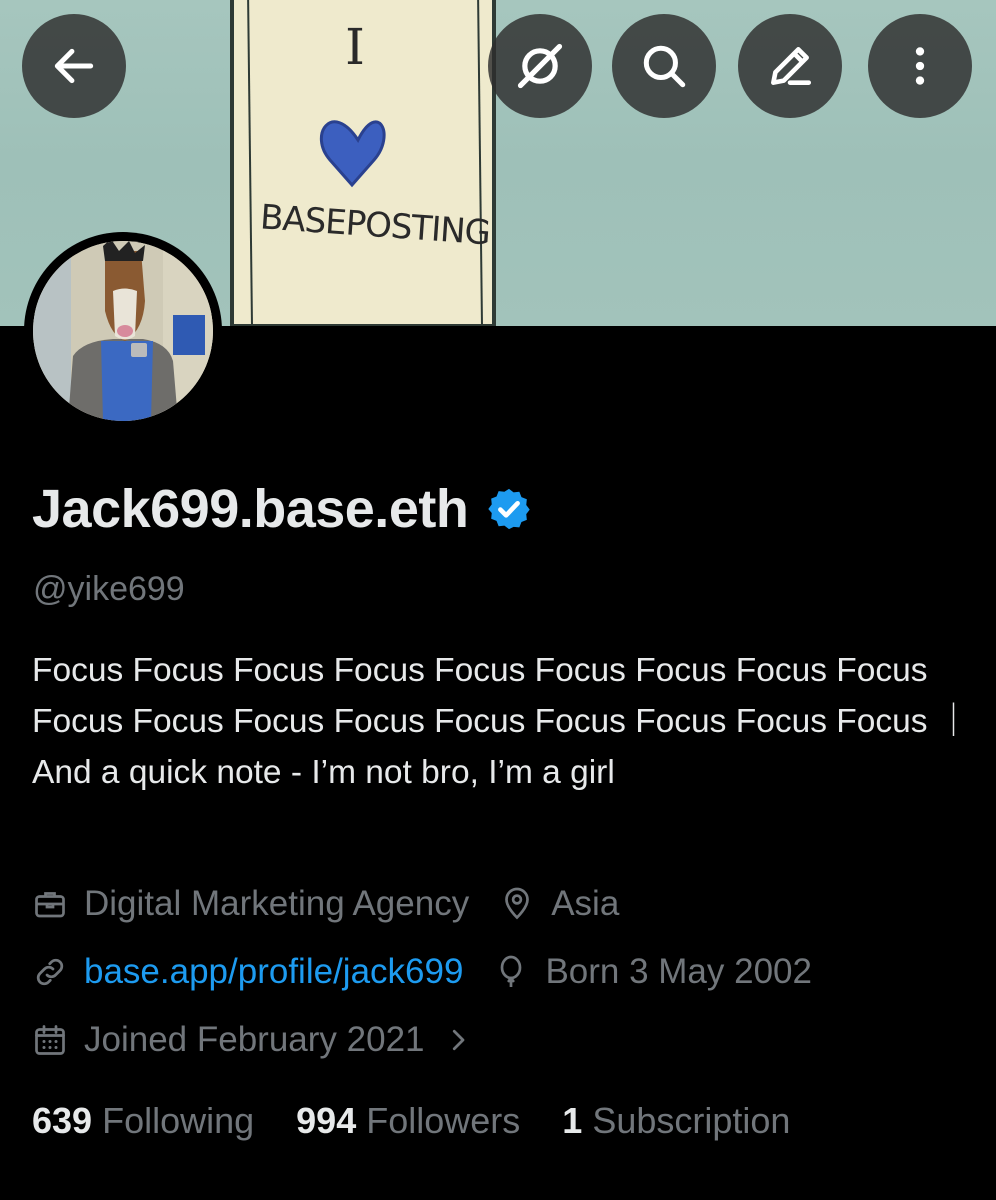  I want to click on grok-icon, so click(540, 66).